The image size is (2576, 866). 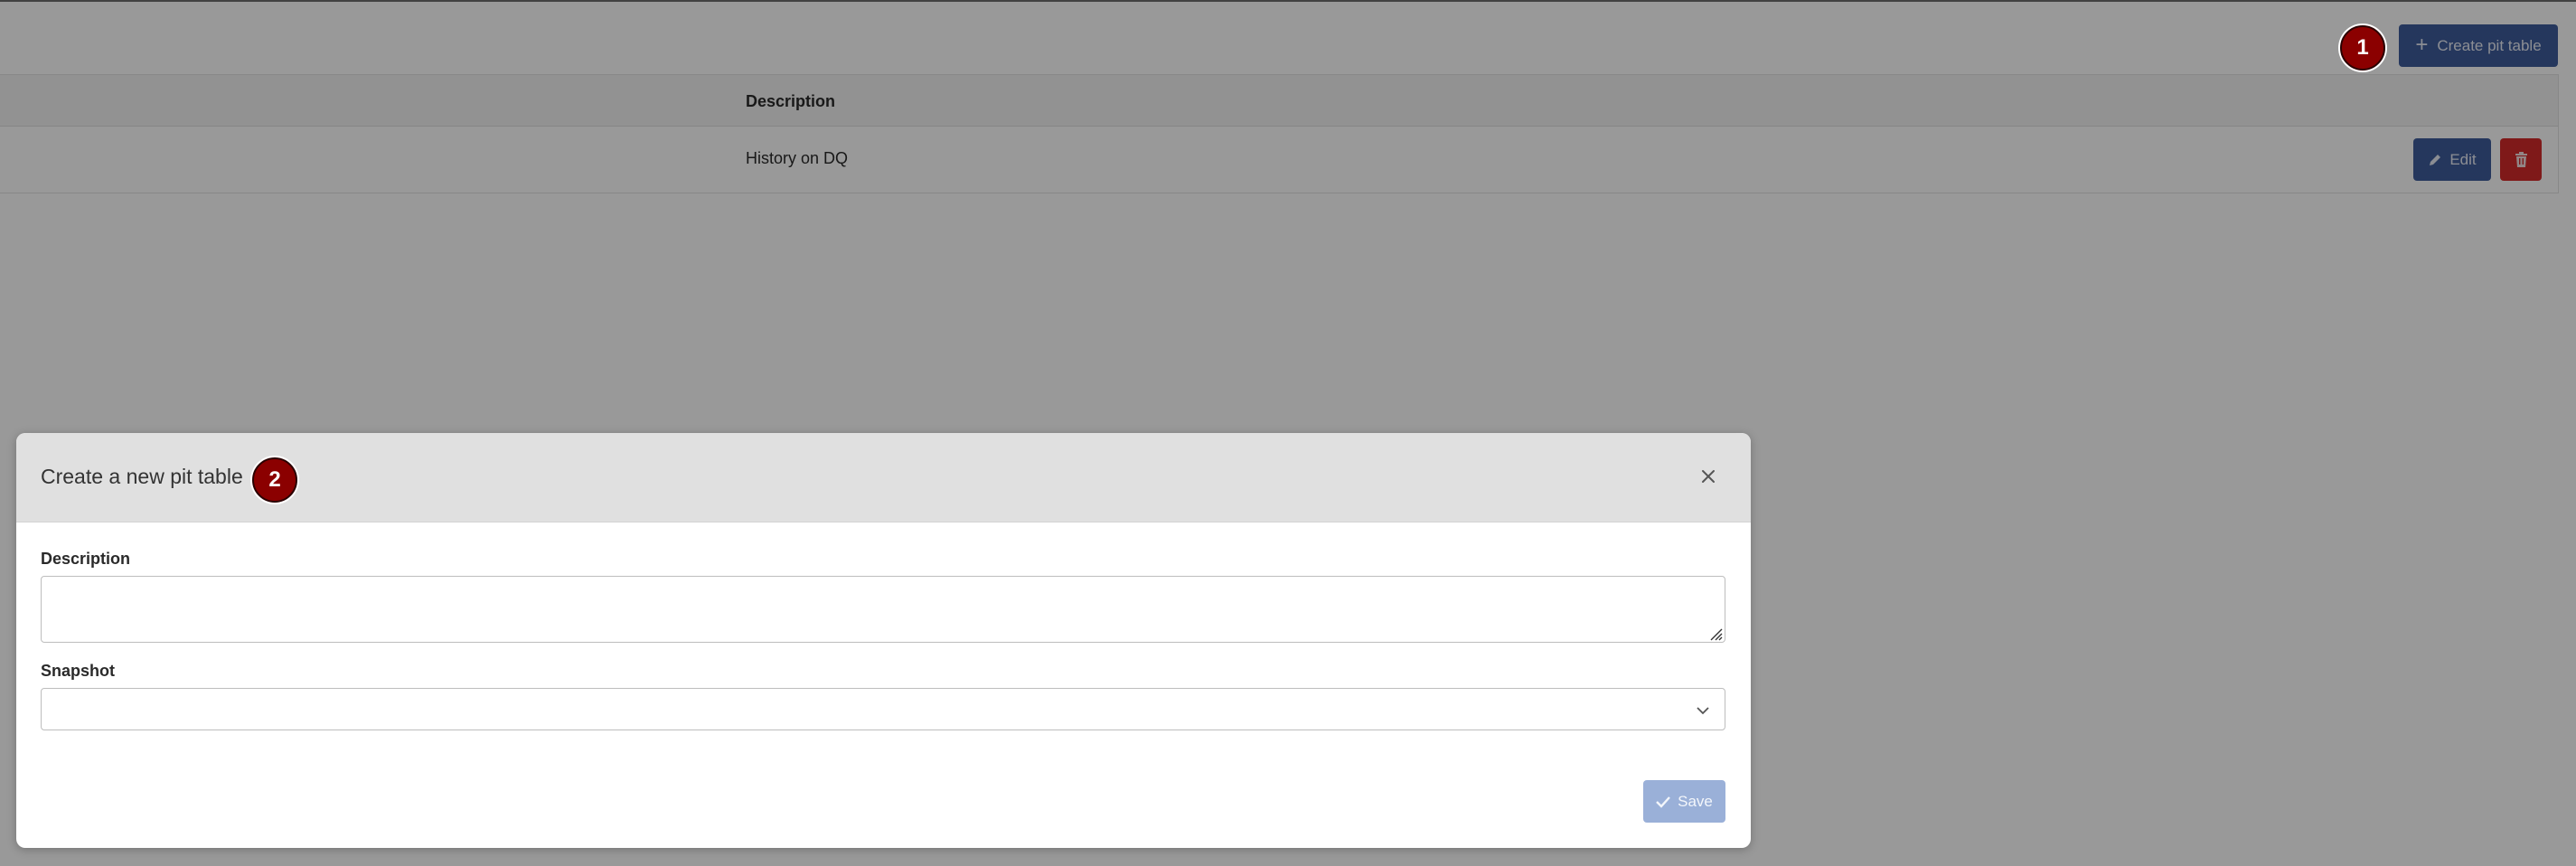 I want to click on step-badge-1: 1, so click(x=2363, y=48).